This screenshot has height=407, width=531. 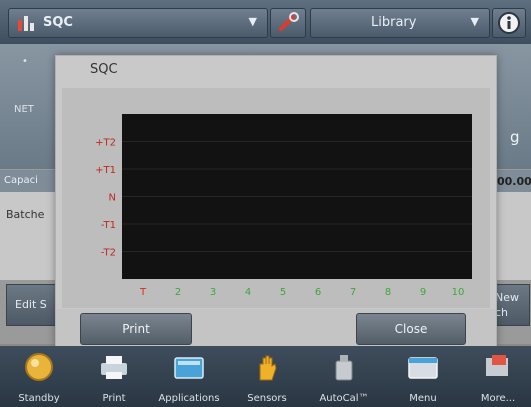 What do you see at coordinates (276, 327) in the screenshot?
I see `dialog-footer: Print Close` at bounding box center [276, 327].